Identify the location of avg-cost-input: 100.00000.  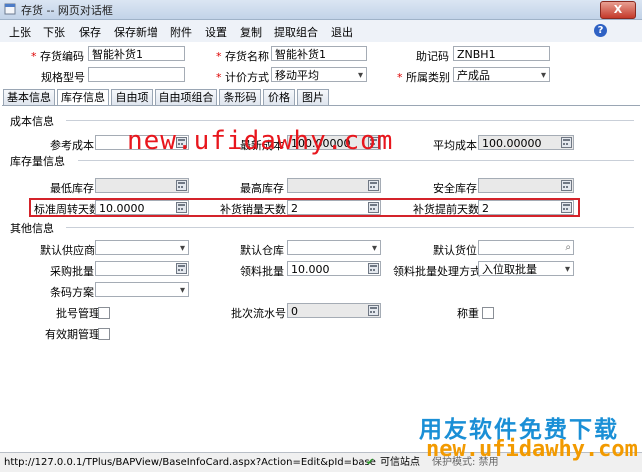
(526, 142).